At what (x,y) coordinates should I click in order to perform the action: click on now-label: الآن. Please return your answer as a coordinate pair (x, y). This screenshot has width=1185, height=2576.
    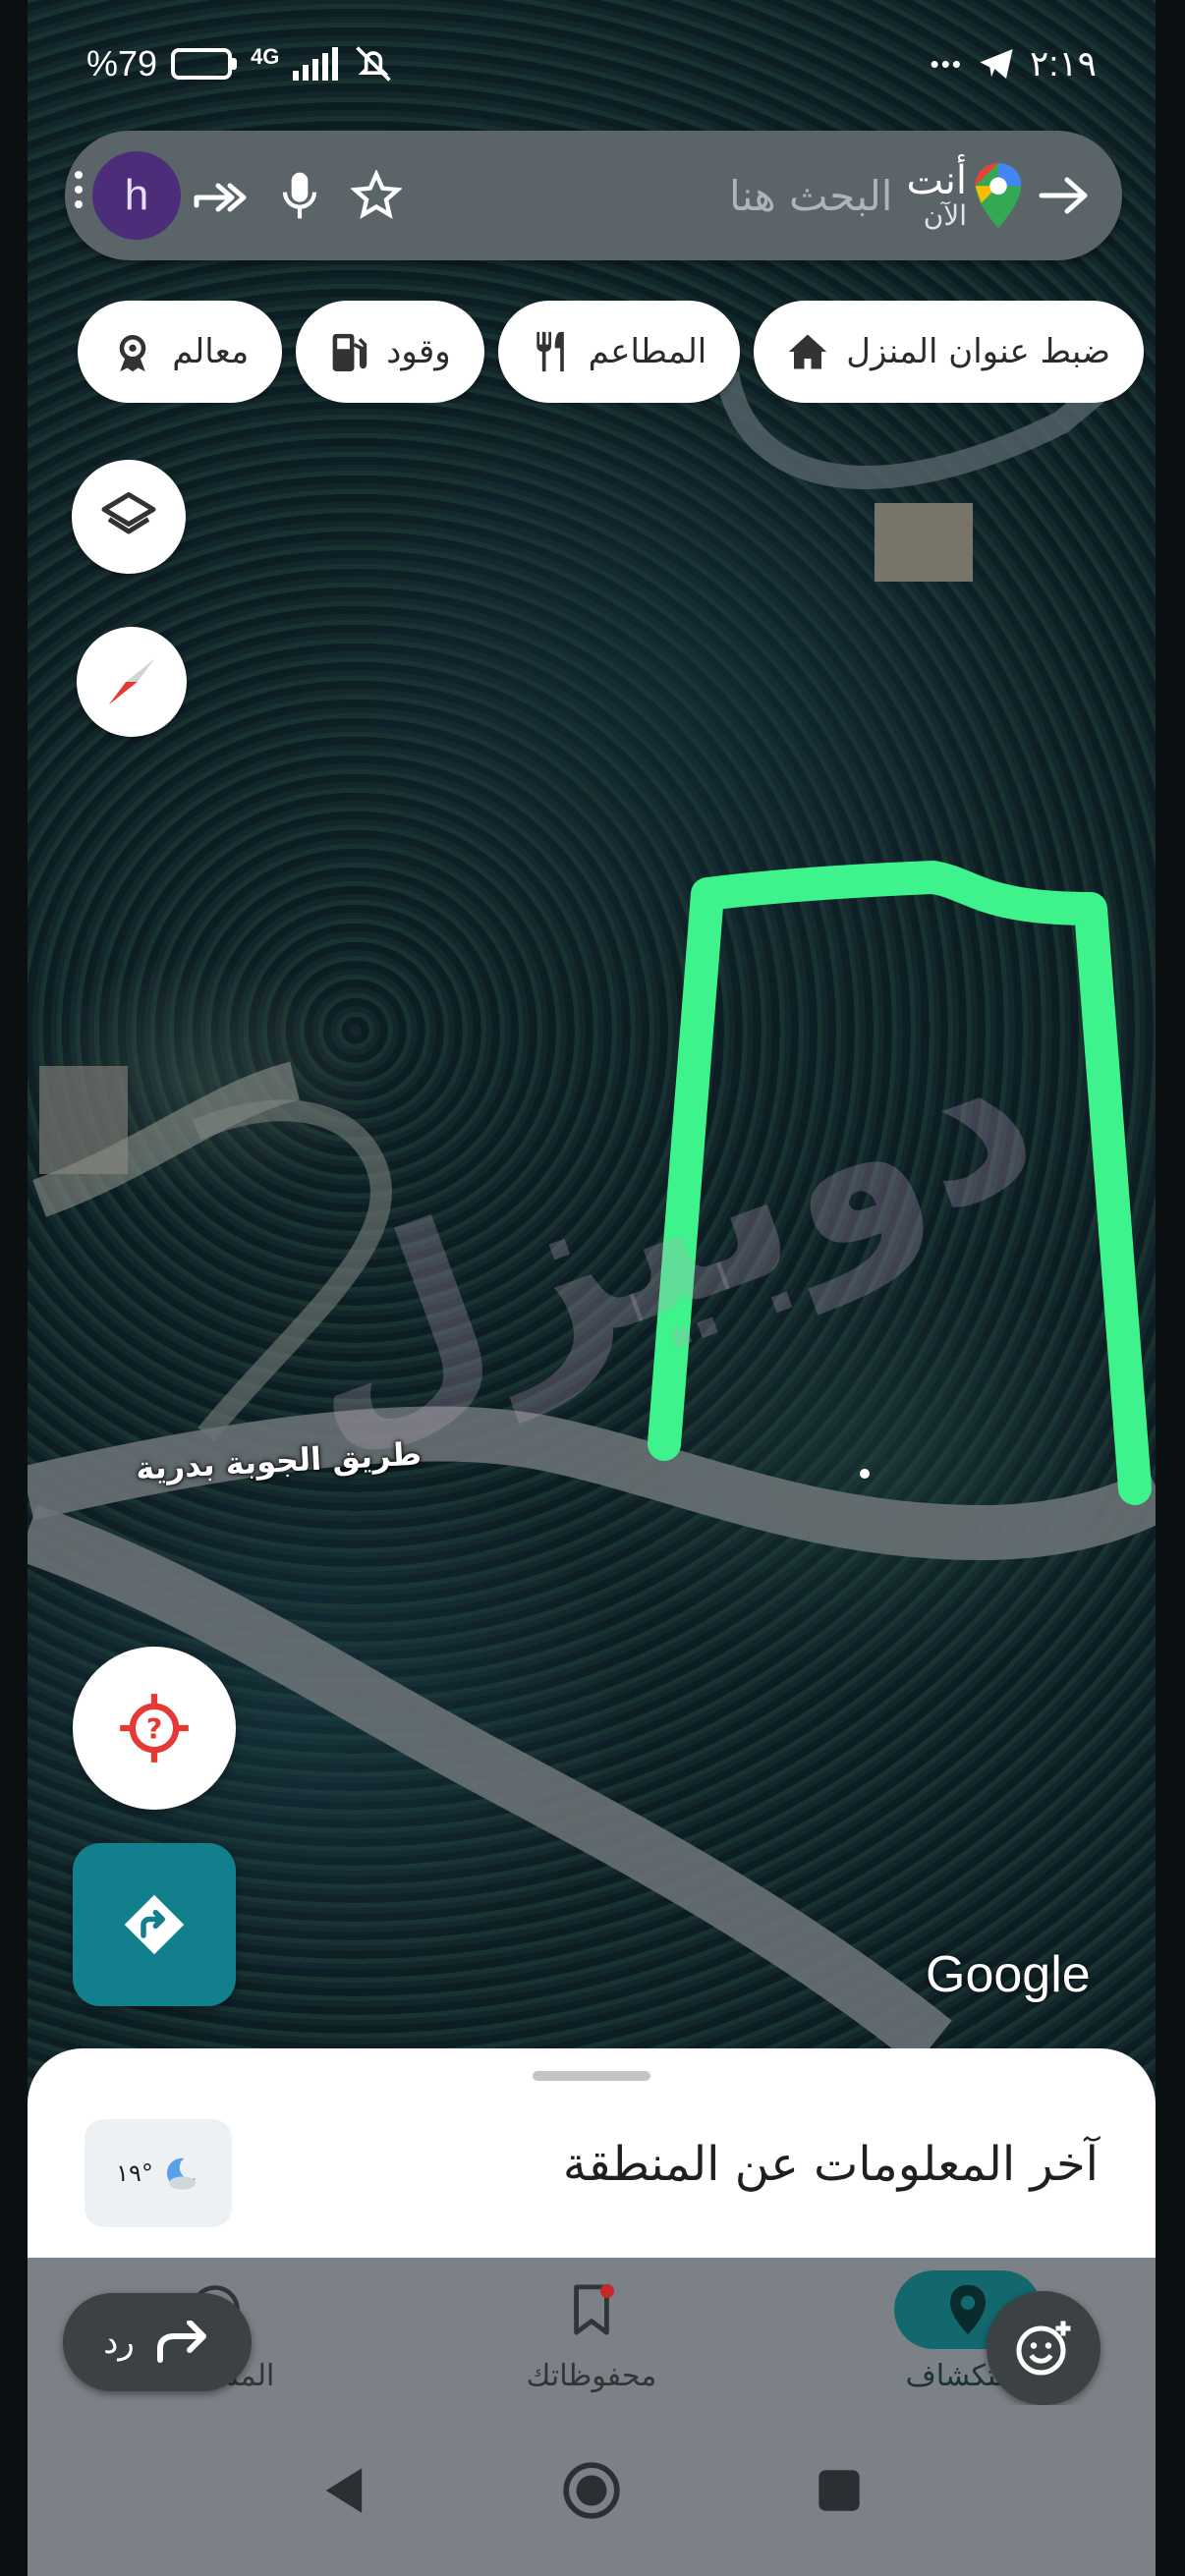
    Looking at the image, I should click on (945, 216).